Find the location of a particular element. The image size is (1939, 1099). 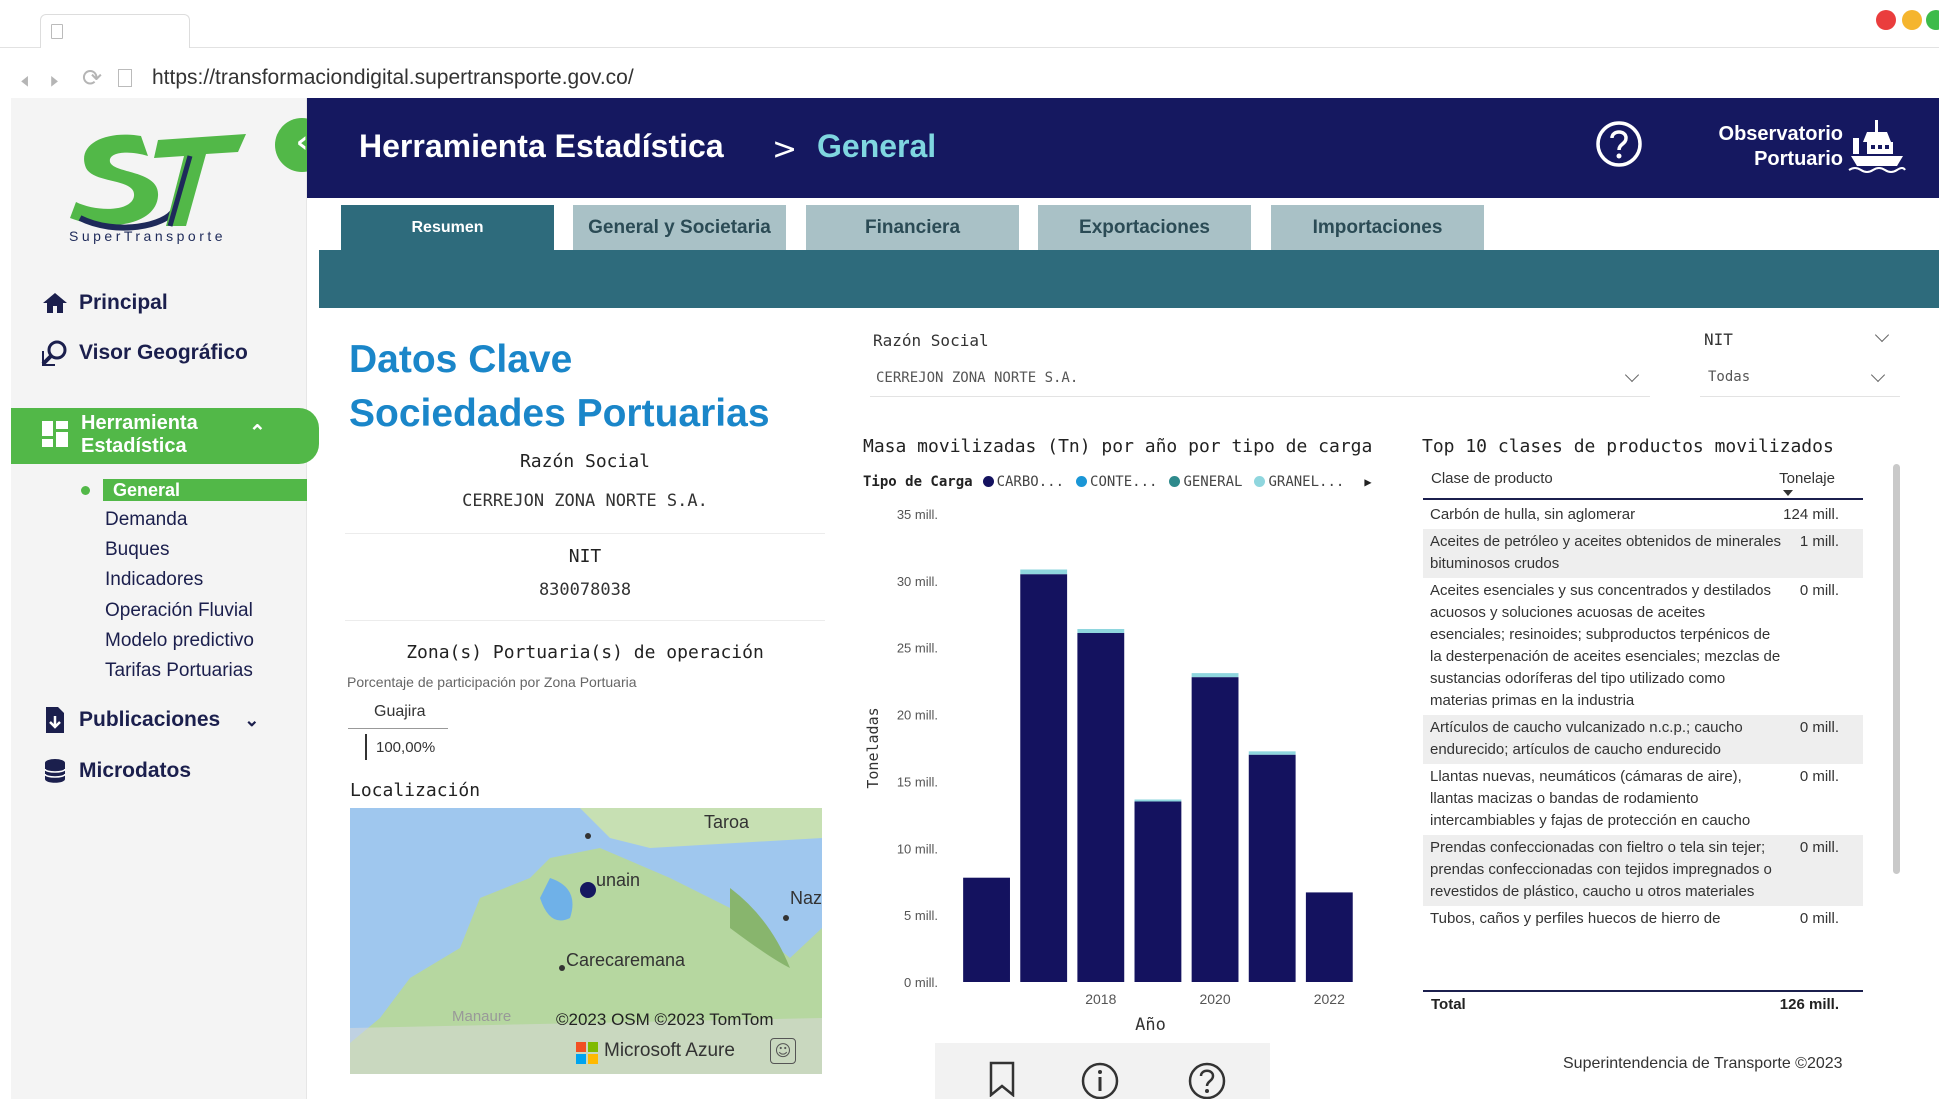

map-canvas is located at coordinates (586, 941).